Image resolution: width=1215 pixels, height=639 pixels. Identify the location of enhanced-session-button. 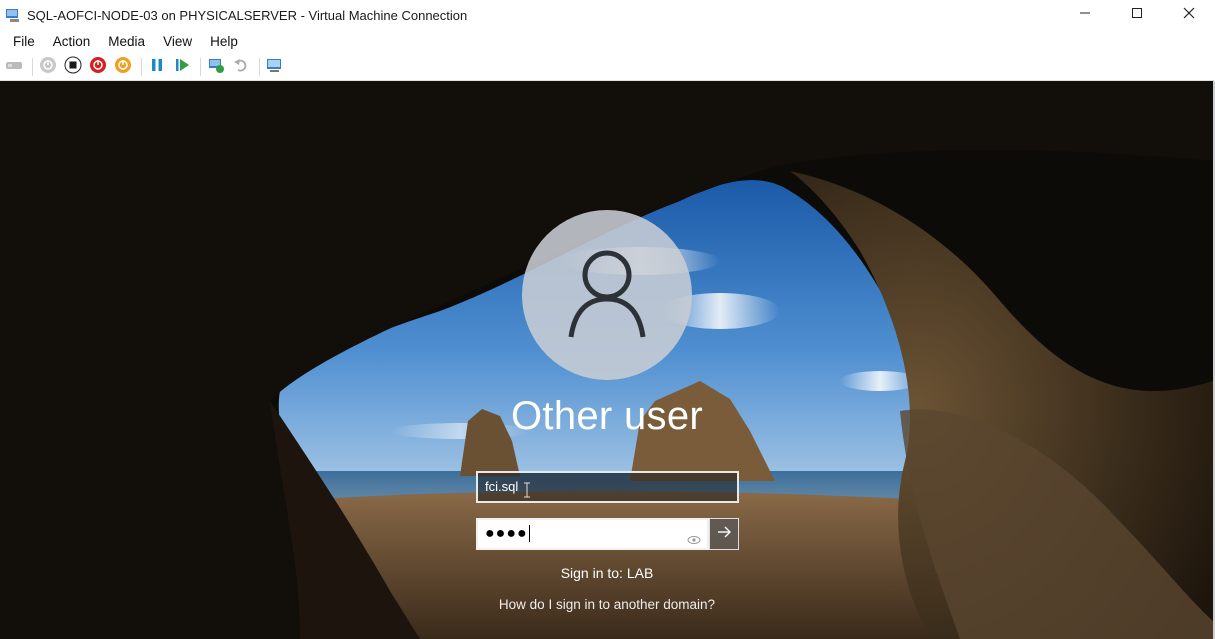
(275, 67).